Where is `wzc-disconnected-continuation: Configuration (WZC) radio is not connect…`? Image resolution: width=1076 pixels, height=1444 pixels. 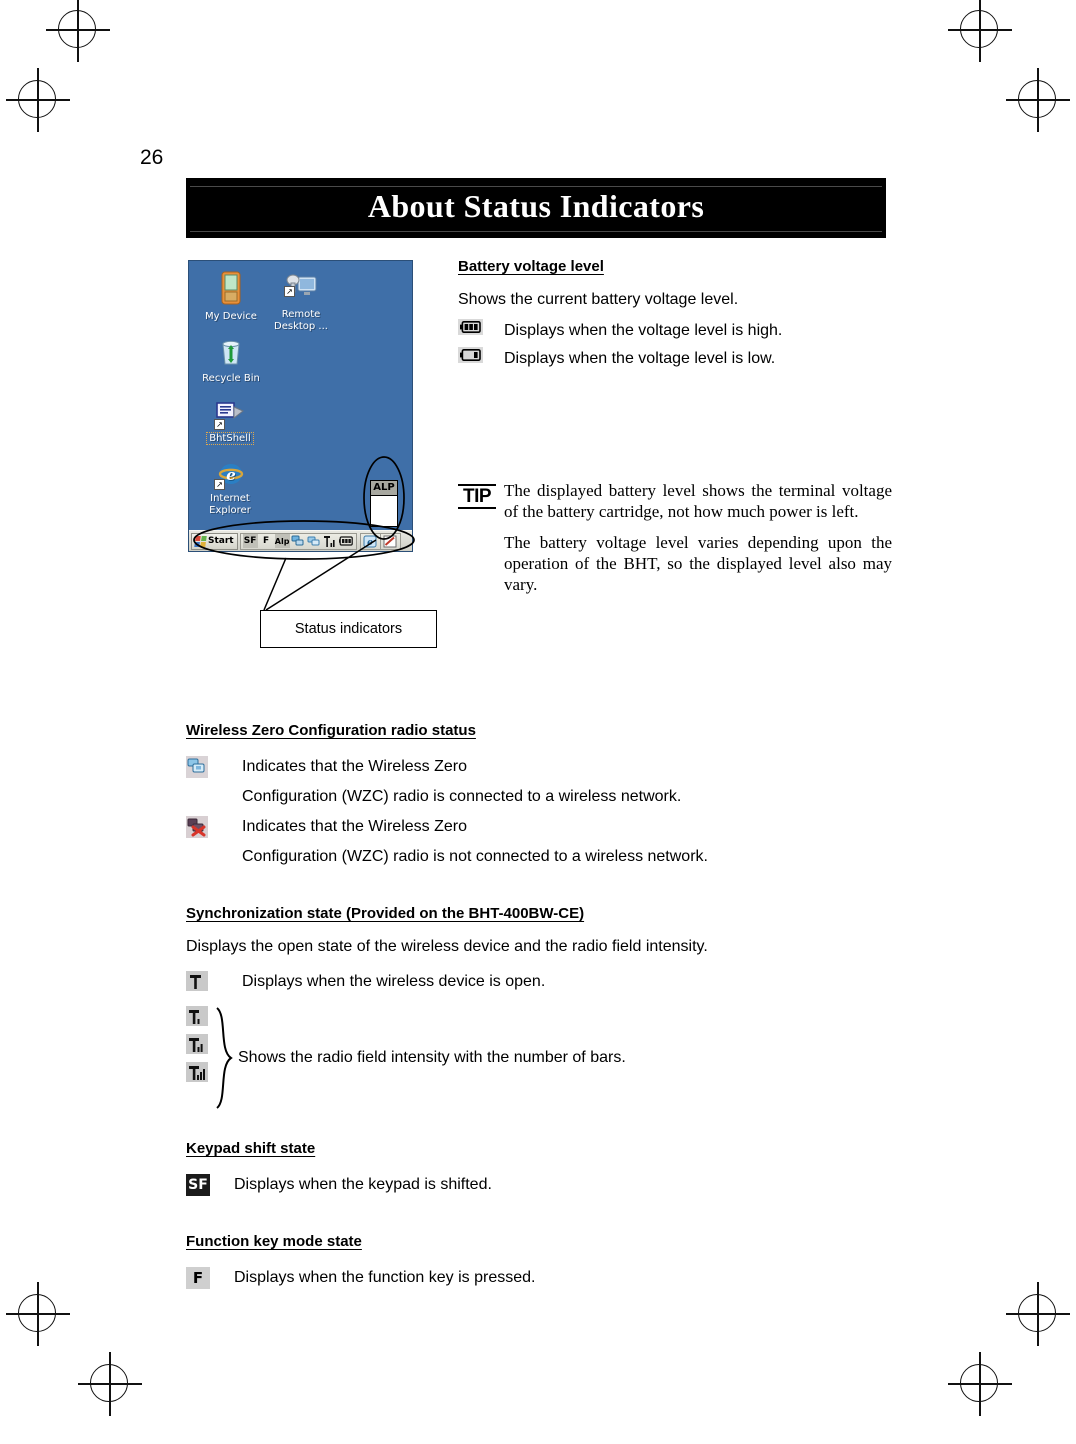 wzc-disconnected-continuation: Configuration (WZC) radio is not connect… is located at coordinates (475, 856).